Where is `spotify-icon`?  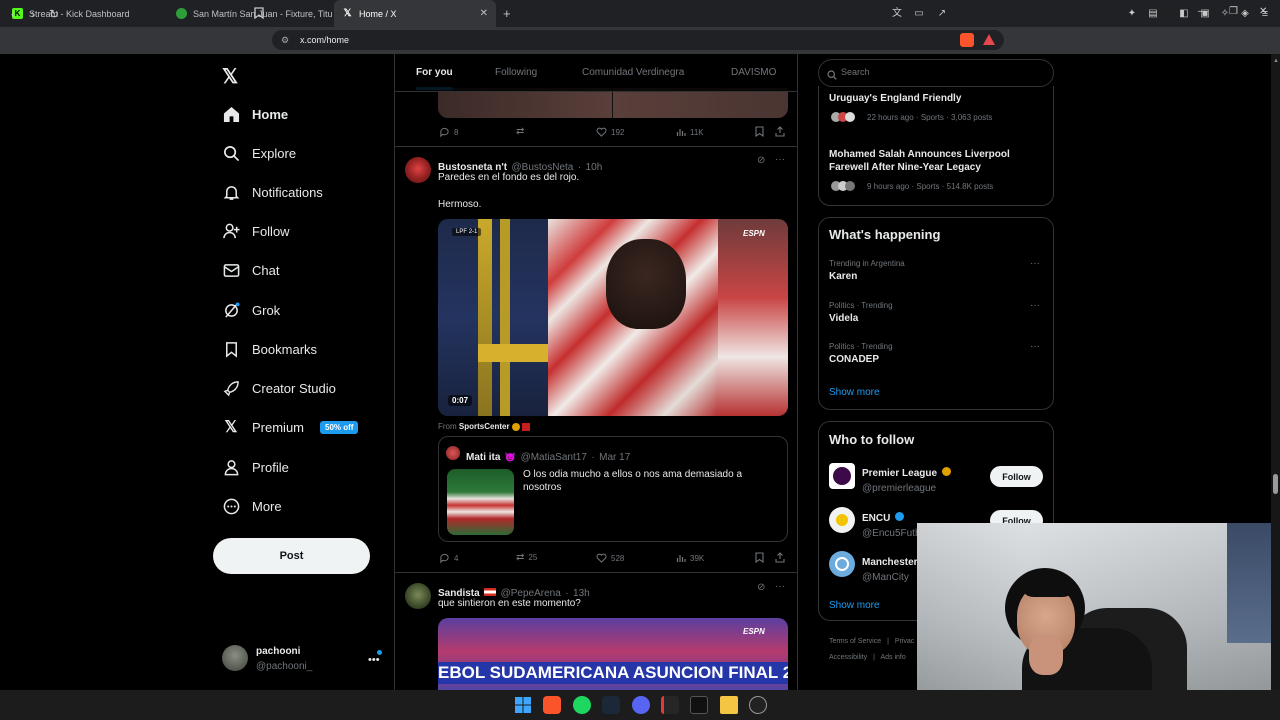 spotify-icon is located at coordinates (582, 705).